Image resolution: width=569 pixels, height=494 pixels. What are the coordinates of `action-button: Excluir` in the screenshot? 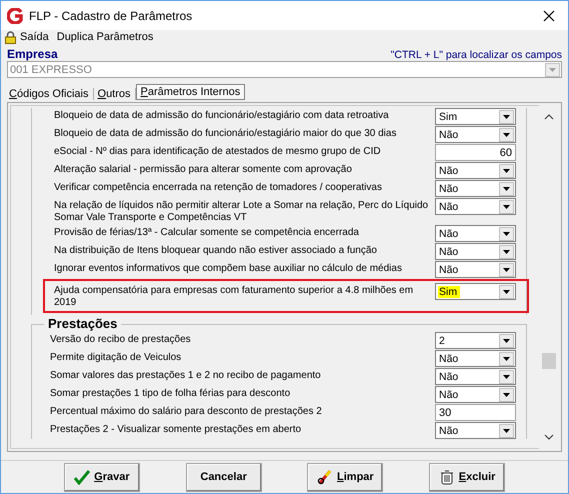 It's located at (467, 477).